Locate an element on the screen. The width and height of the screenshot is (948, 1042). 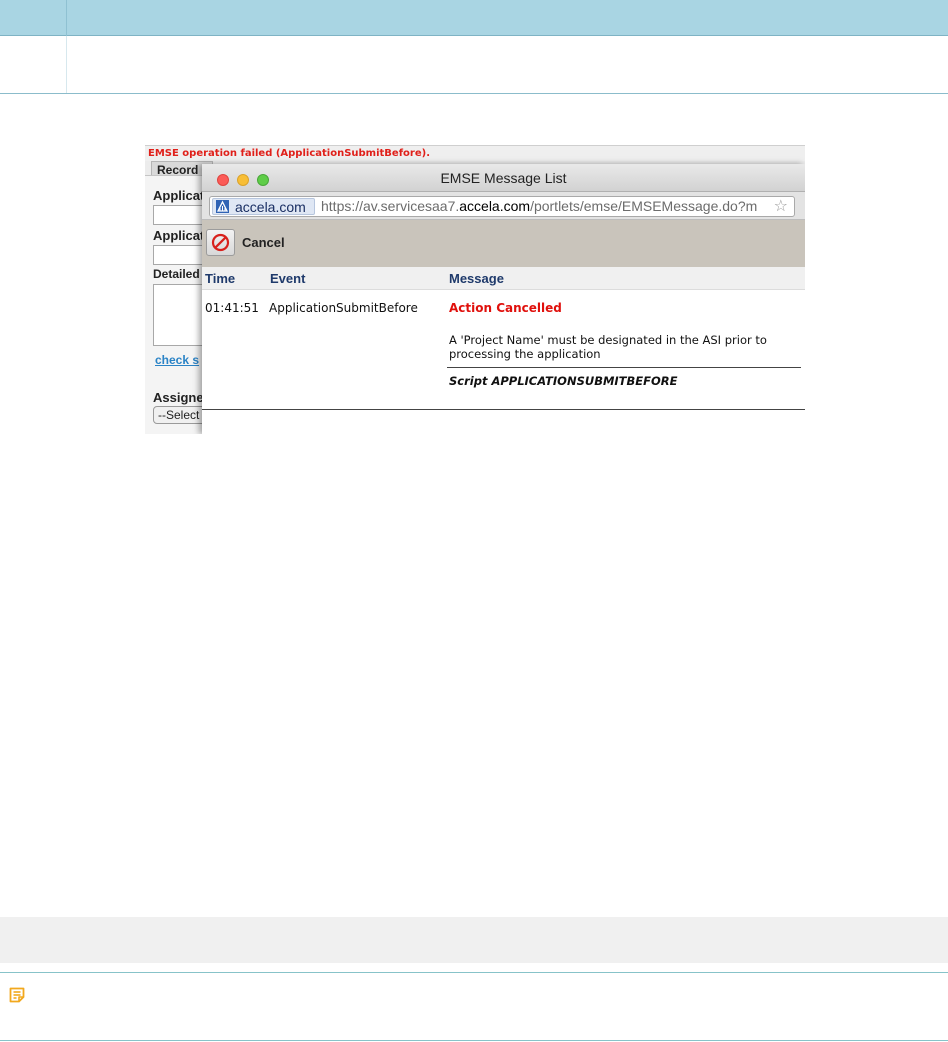
emse-toolbar: Cancel is located at coordinates (503, 243).